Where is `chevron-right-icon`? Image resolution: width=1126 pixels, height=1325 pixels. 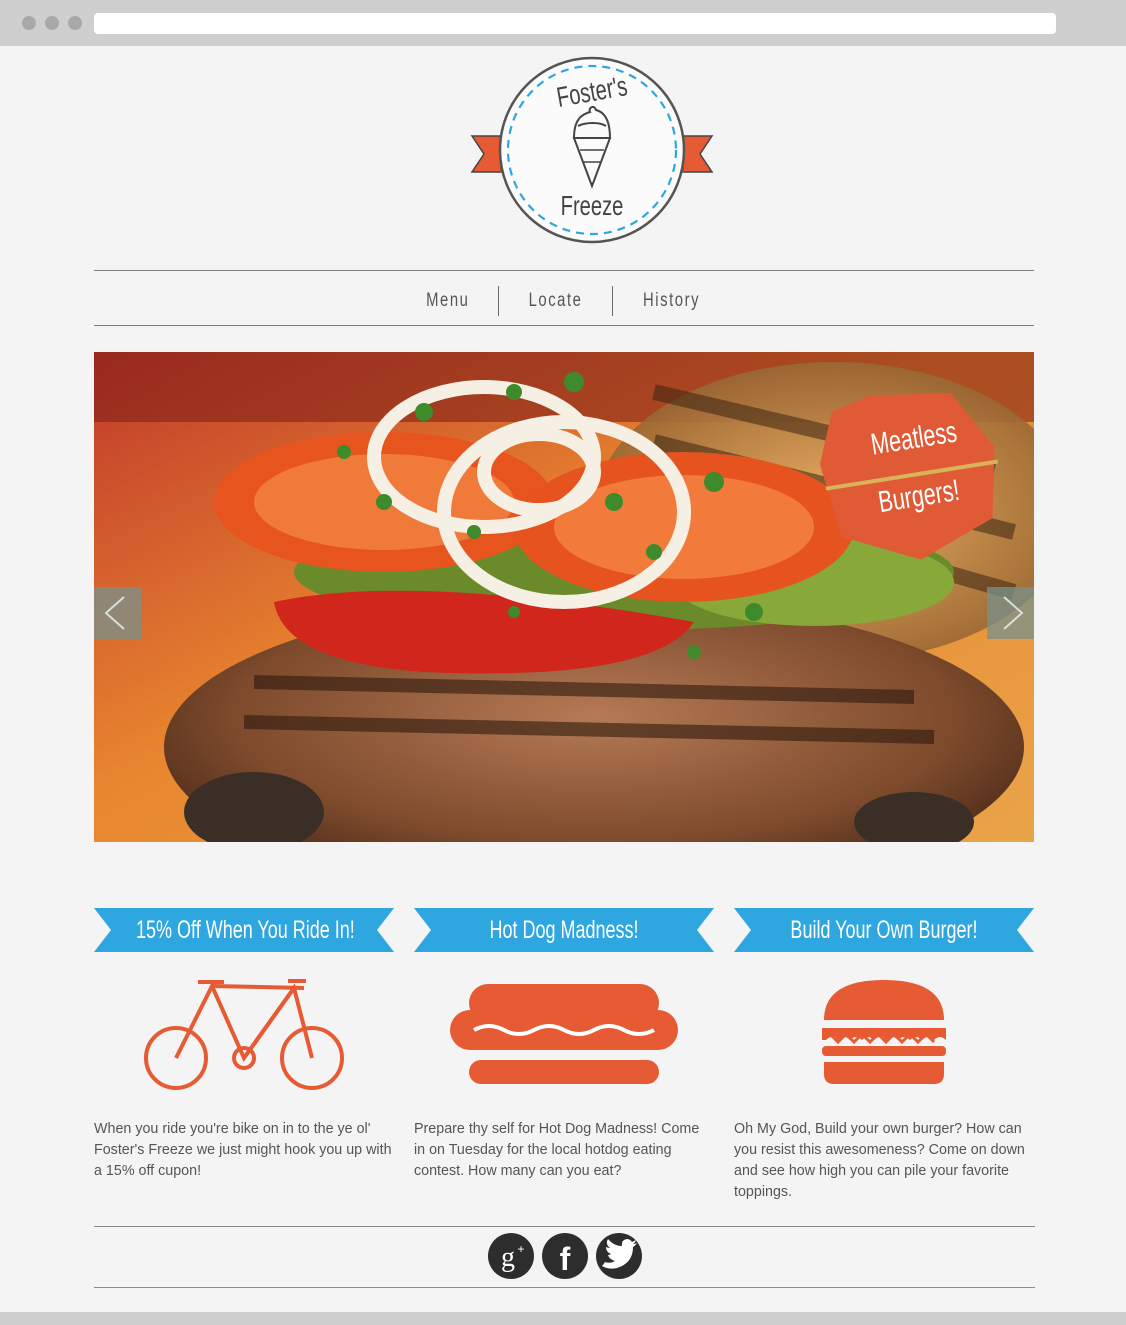 chevron-right-icon is located at coordinates (1013, 613).